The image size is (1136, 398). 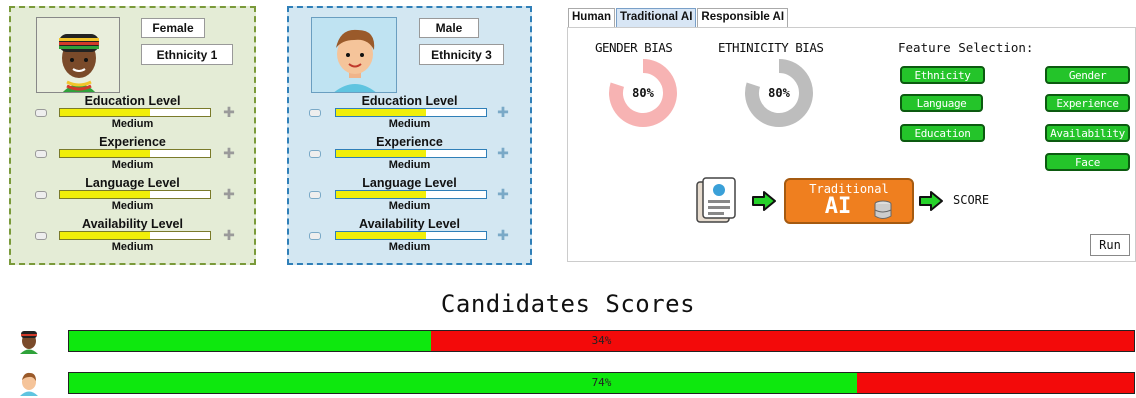 I want to click on traditional-ai-model: Traditional AI, so click(x=849, y=201).